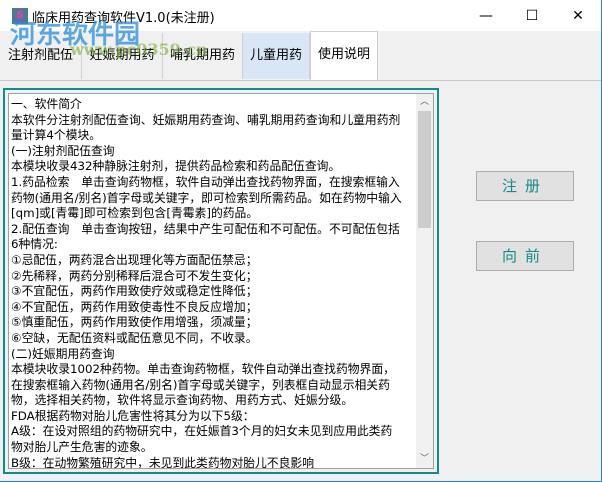  Describe the element at coordinates (41, 56) in the screenshot. I see `tab-injection-compatibility: 注射剂配伍` at that location.